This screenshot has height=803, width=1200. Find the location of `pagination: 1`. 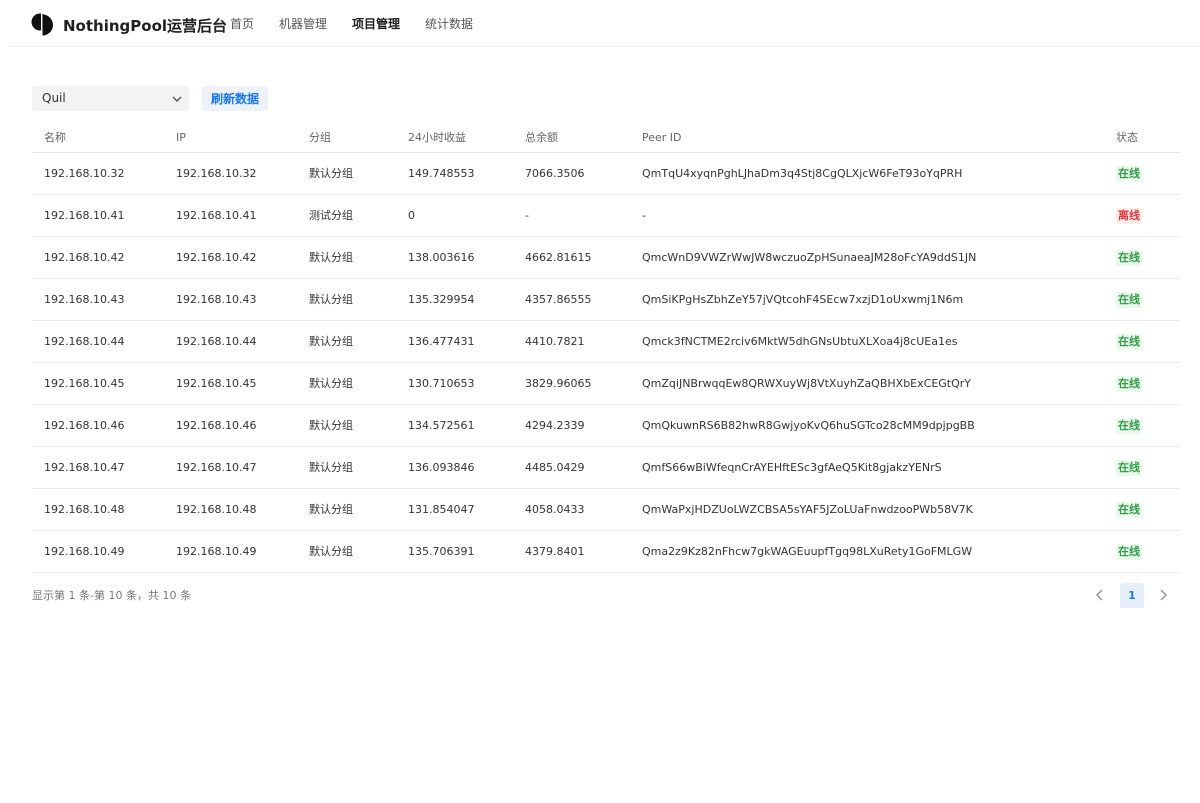

pagination: 1 is located at coordinates (1133, 595).